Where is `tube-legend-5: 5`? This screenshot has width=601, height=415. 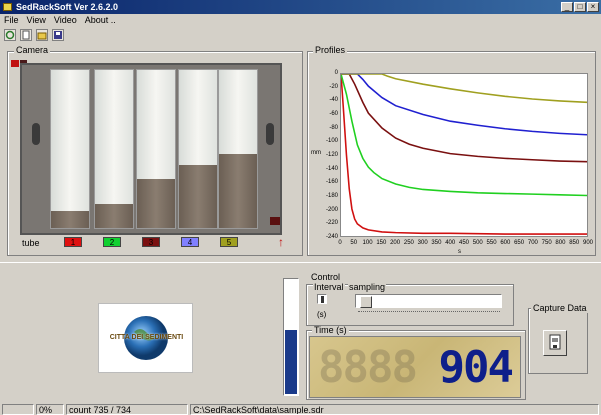
tube-legend-5: 5 is located at coordinates (229, 242).